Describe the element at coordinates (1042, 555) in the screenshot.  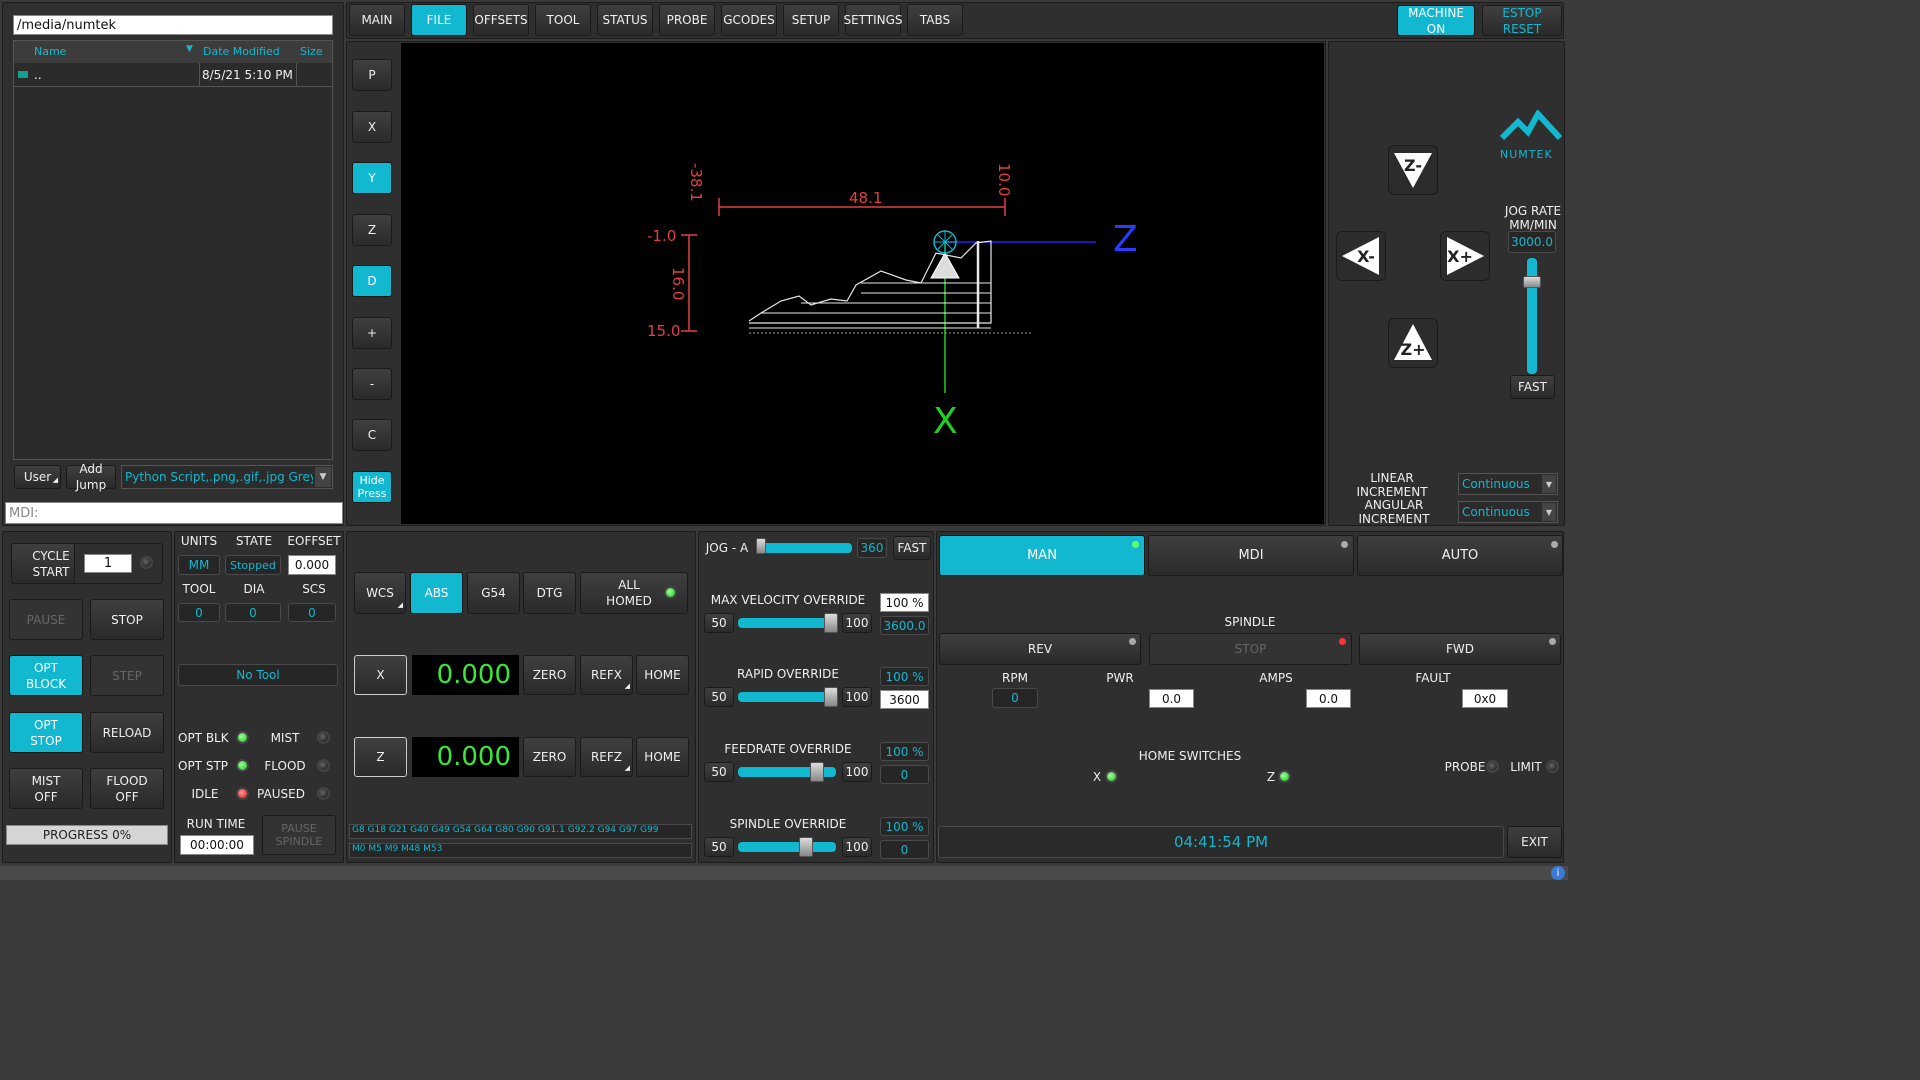
I see `man-mode-button: MAN` at that location.